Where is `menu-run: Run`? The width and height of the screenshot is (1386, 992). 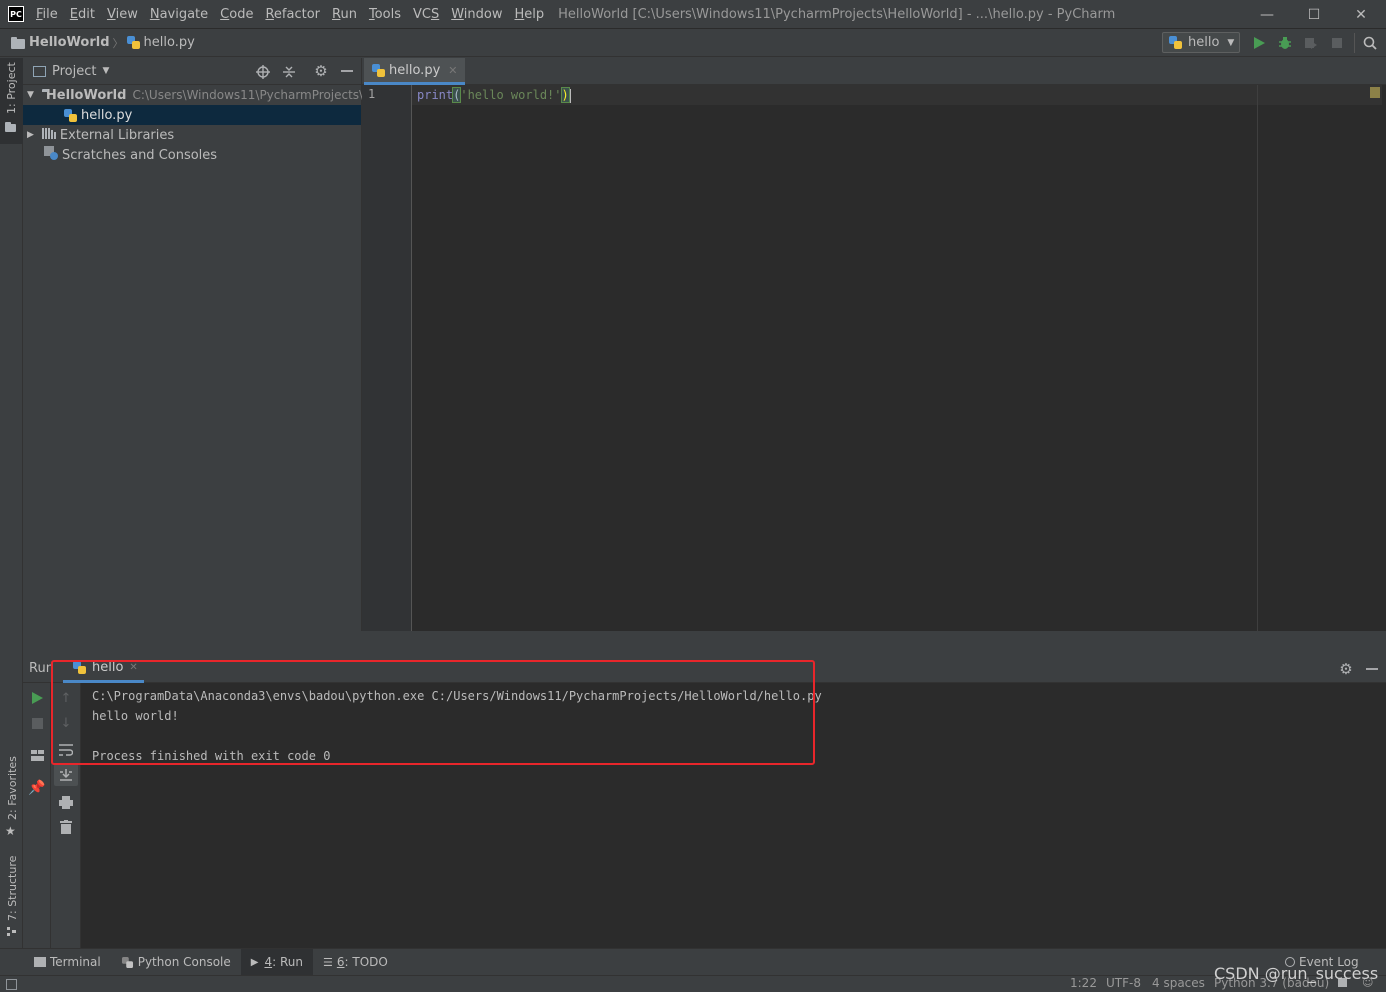 menu-run: Run is located at coordinates (344, 14).